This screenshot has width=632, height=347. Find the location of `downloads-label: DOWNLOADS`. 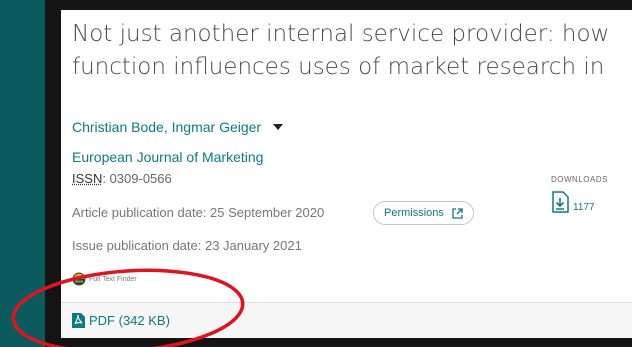

downloads-label: DOWNLOADS is located at coordinates (579, 179).